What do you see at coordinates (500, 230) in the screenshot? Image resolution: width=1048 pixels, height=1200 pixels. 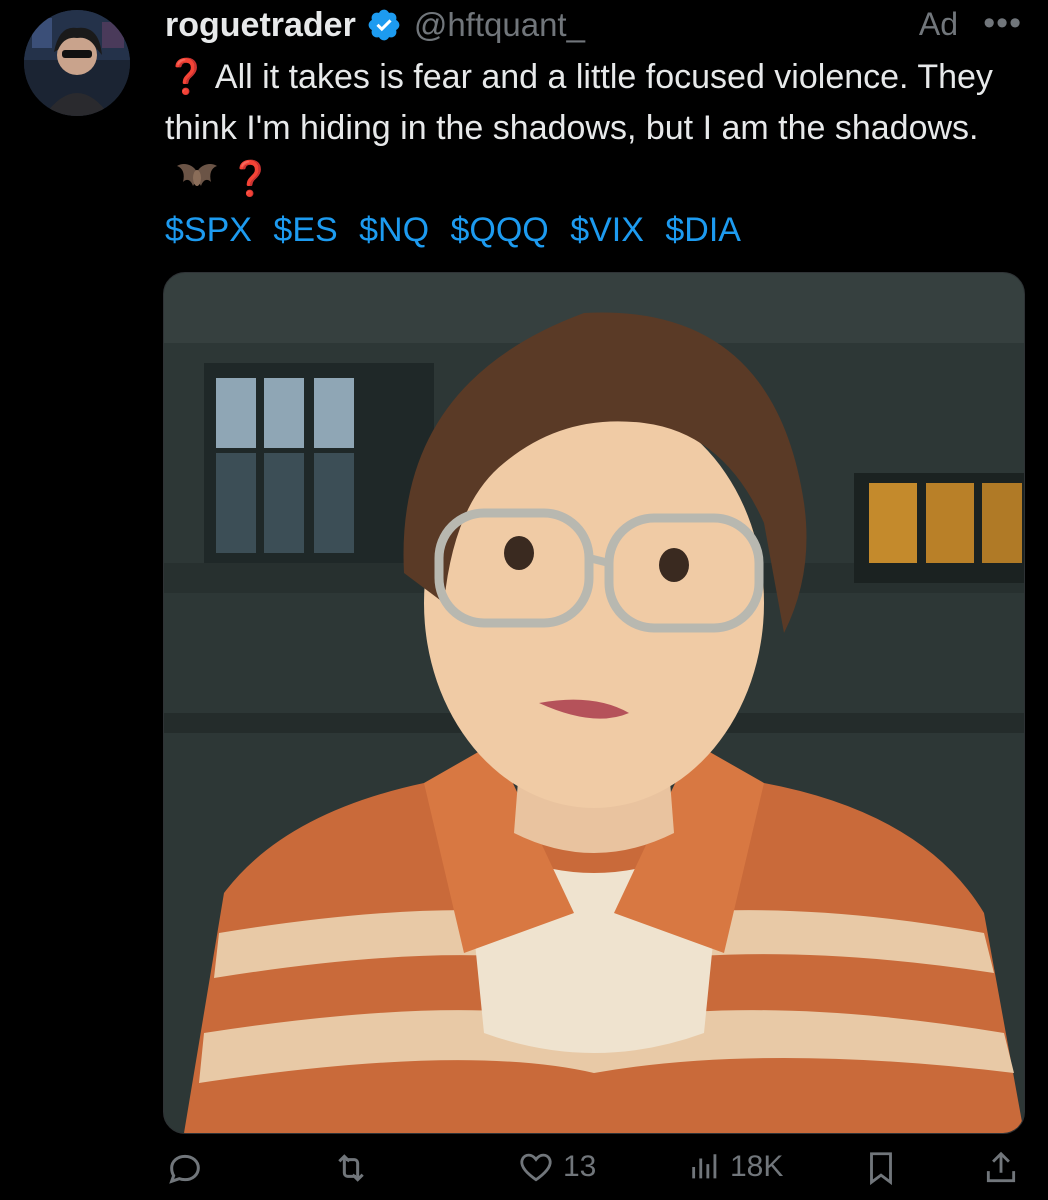 I see `cashtag: $QQQ` at bounding box center [500, 230].